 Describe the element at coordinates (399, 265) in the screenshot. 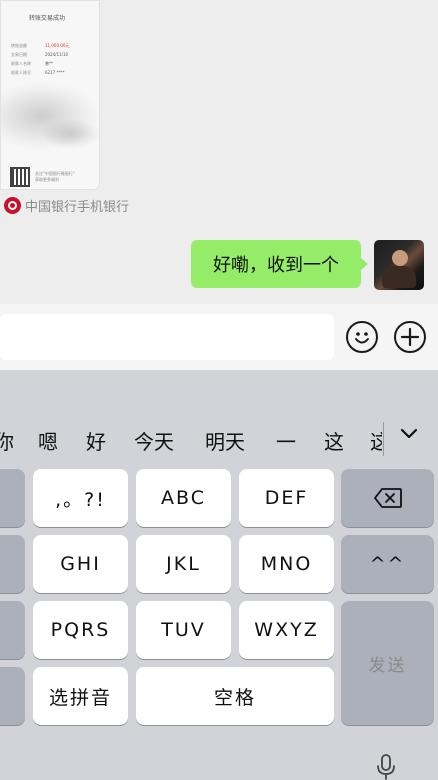

I see `avatar` at that location.